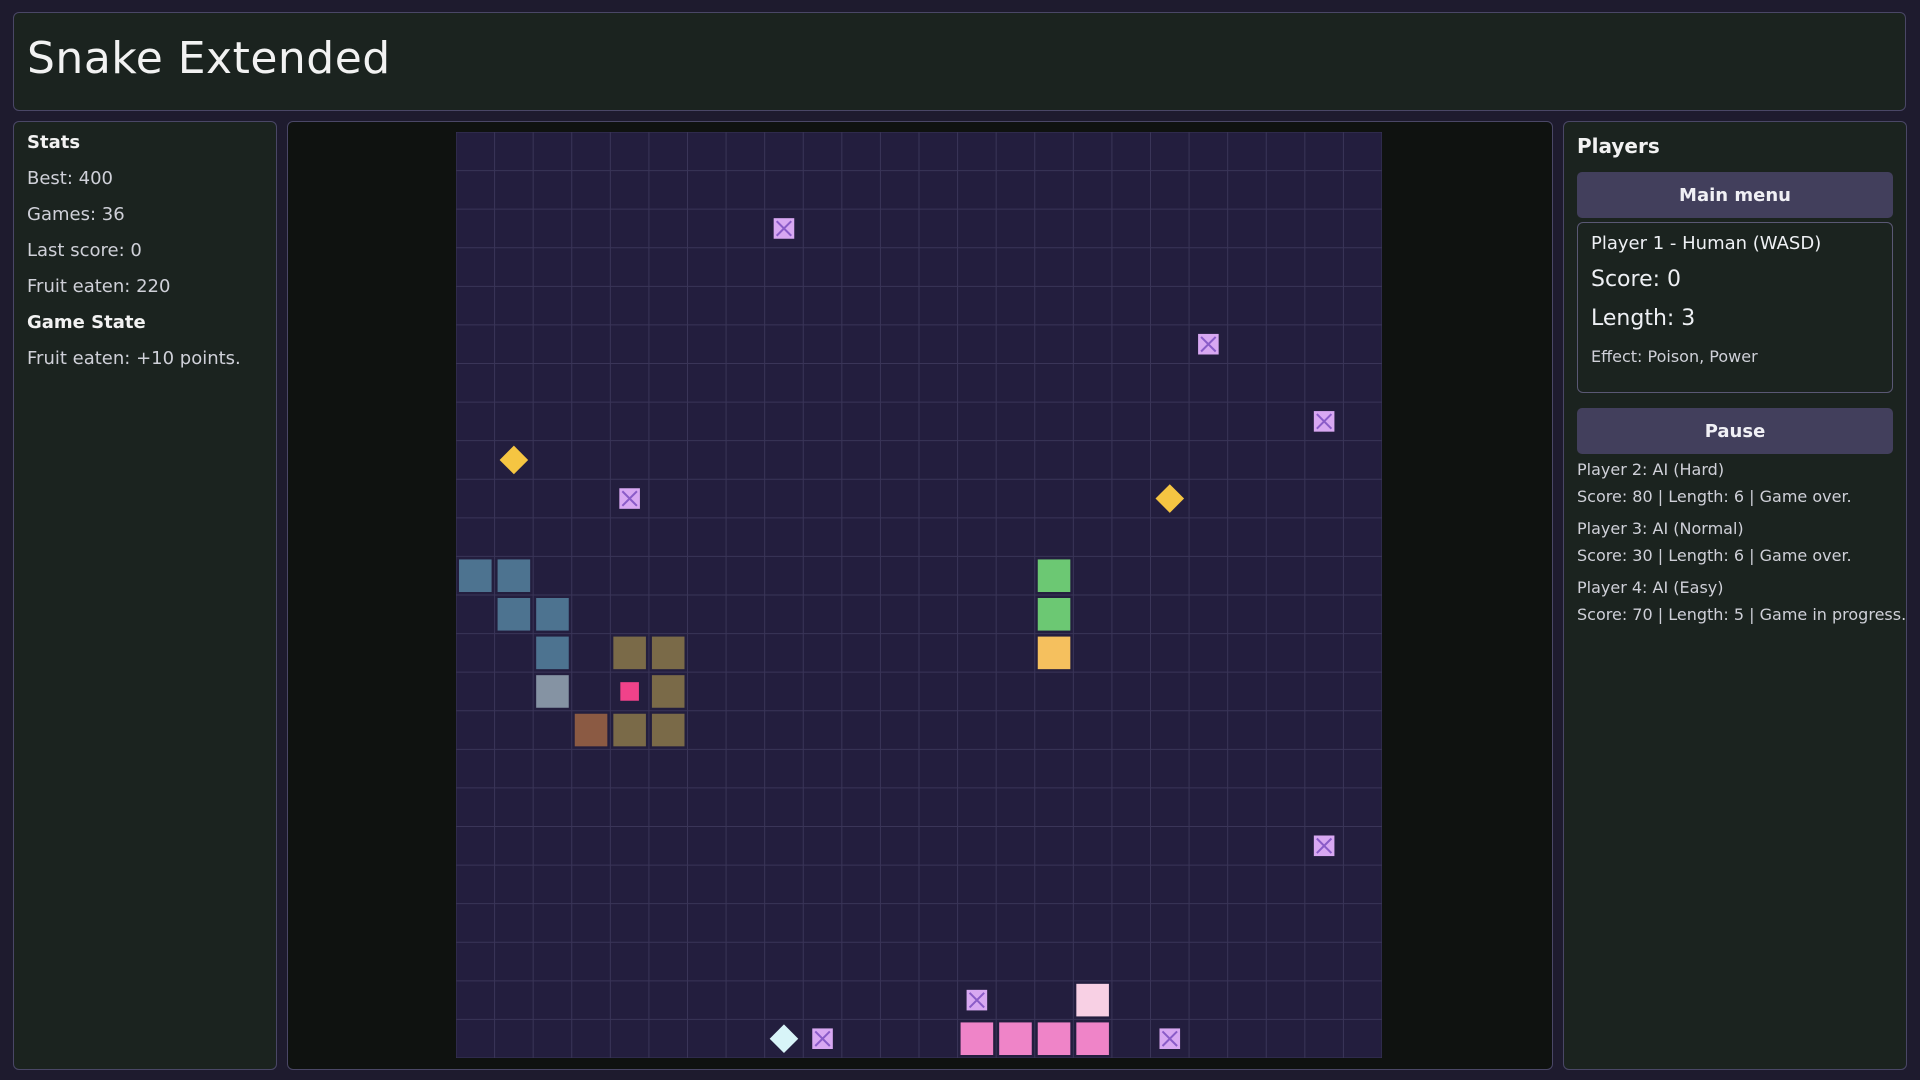  I want to click on player1-score: Score: 0, so click(1636, 279).